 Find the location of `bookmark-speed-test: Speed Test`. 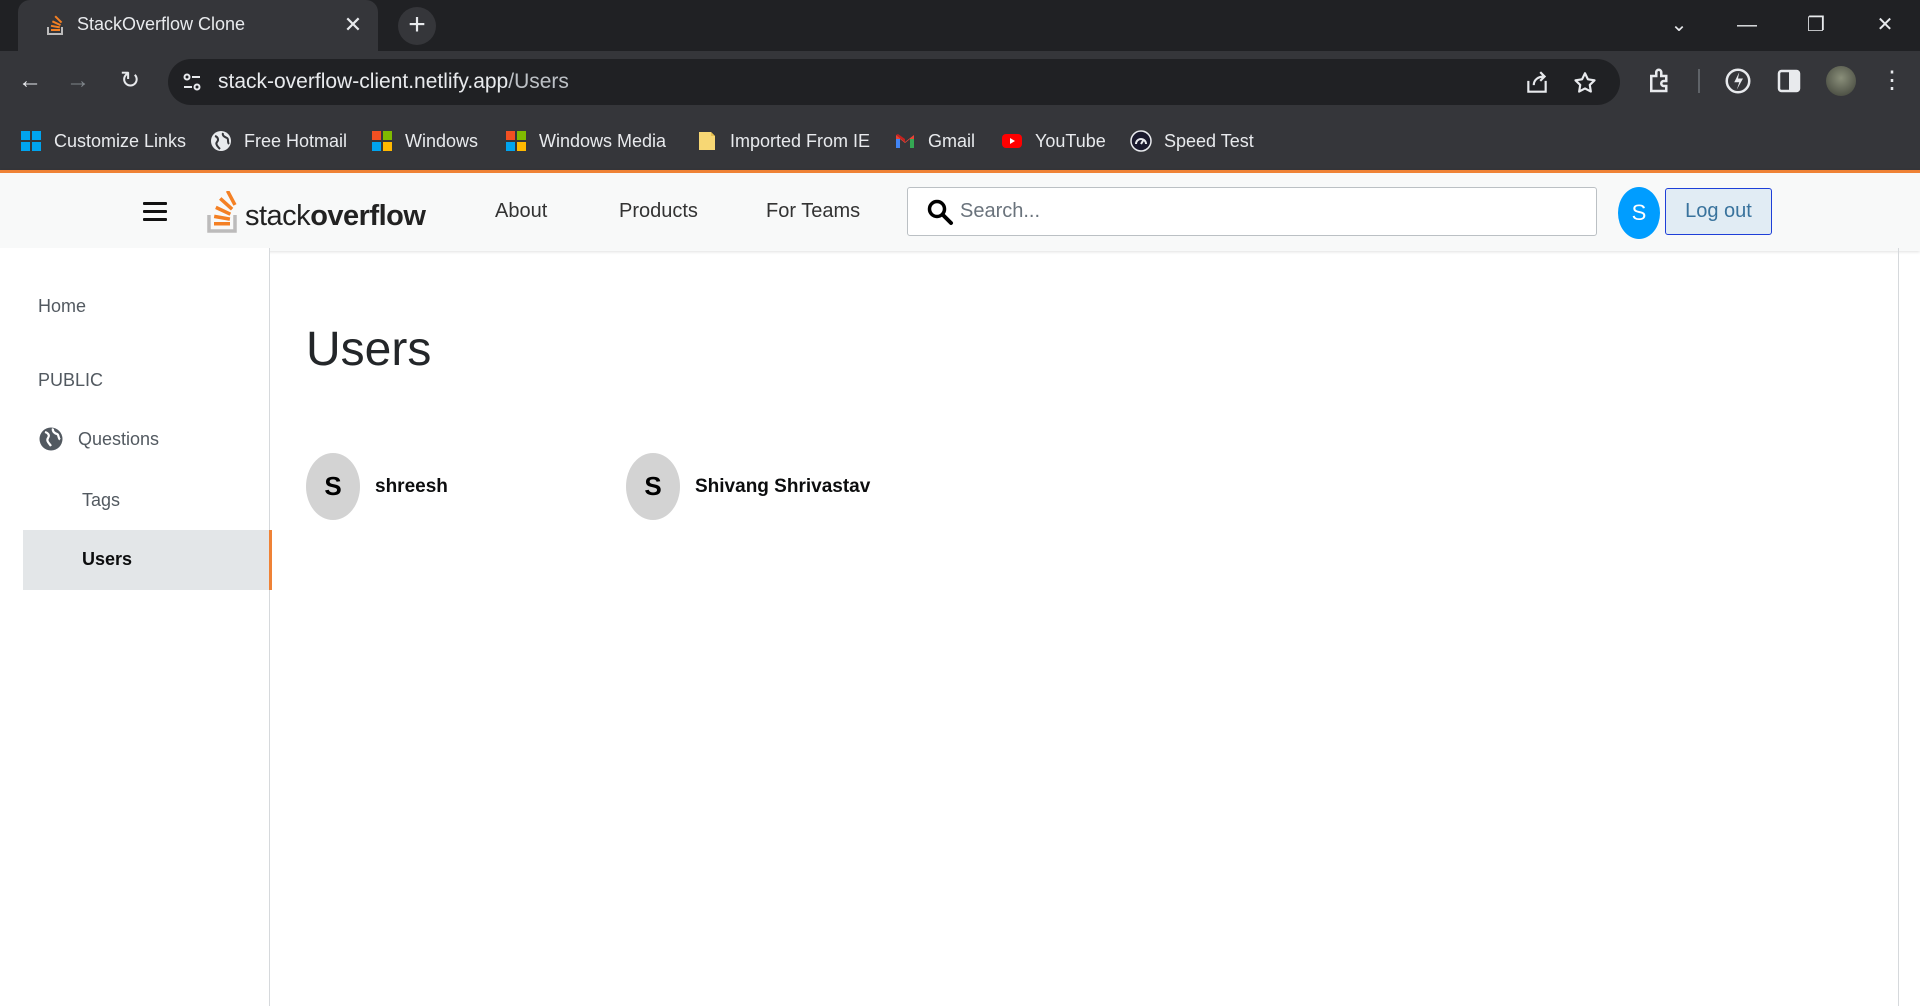

bookmark-speed-test: Speed Test is located at coordinates (1192, 141).